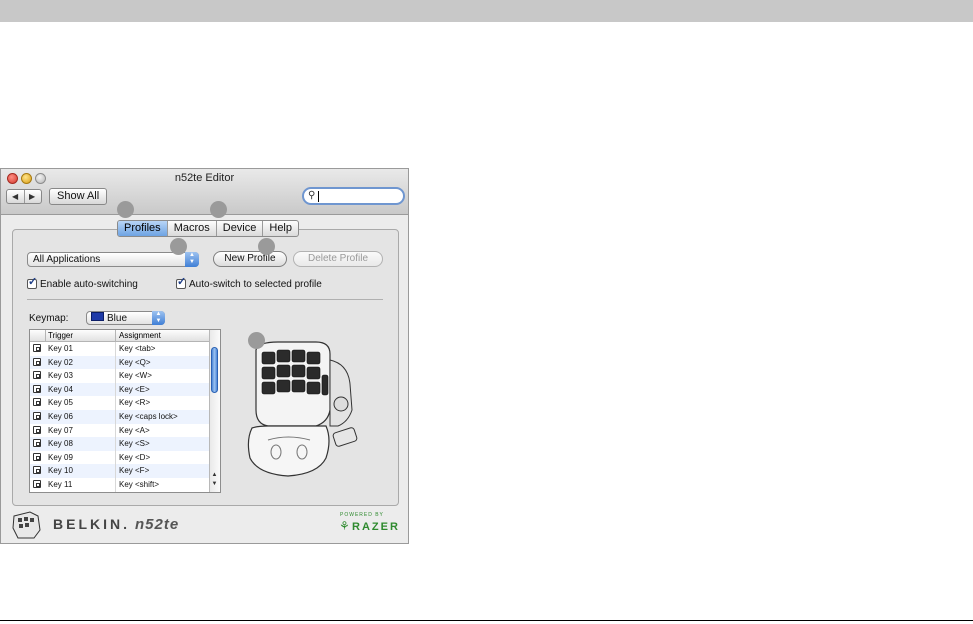 The width and height of the screenshot is (973, 624). Describe the element at coordinates (214, 370) in the screenshot. I see `scrollbar-thumb` at that location.